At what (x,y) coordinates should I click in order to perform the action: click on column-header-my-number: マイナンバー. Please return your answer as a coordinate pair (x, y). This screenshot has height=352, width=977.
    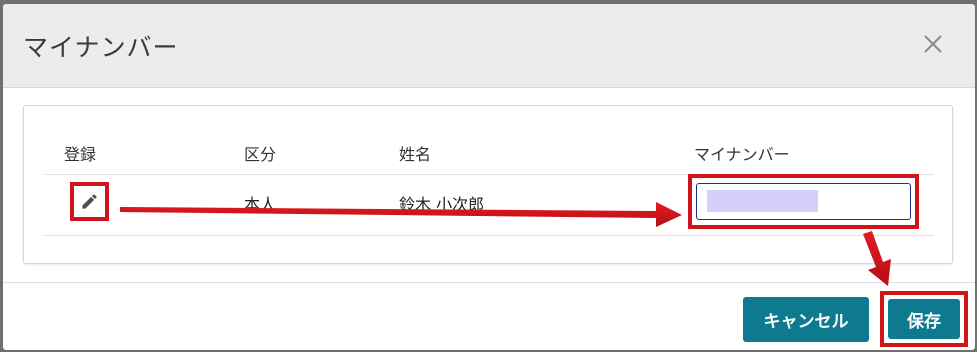
    Looking at the image, I should click on (742, 154).